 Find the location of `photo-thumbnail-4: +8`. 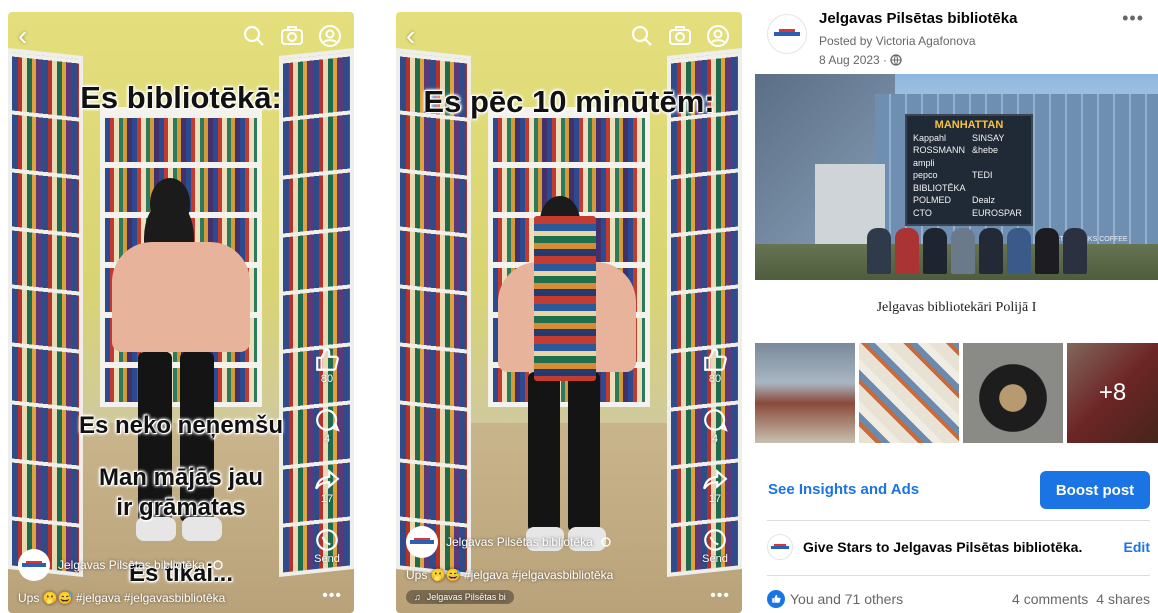

photo-thumbnail-4: +8 is located at coordinates (1112, 393).